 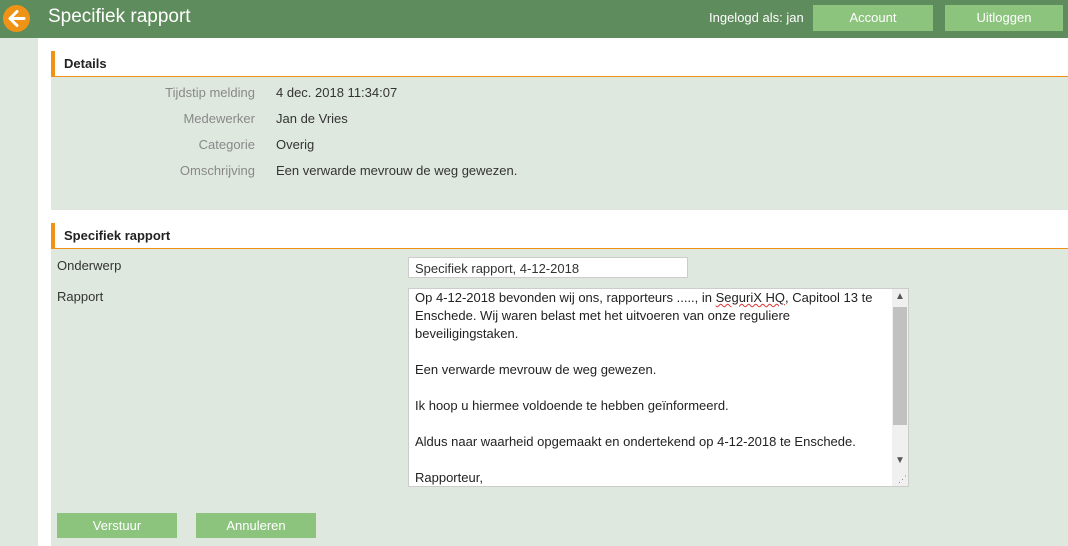 What do you see at coordinates (1004, 18) in the screenshot?
I see `logout-button: Uitloggen` at bounding box center [1004, 18].